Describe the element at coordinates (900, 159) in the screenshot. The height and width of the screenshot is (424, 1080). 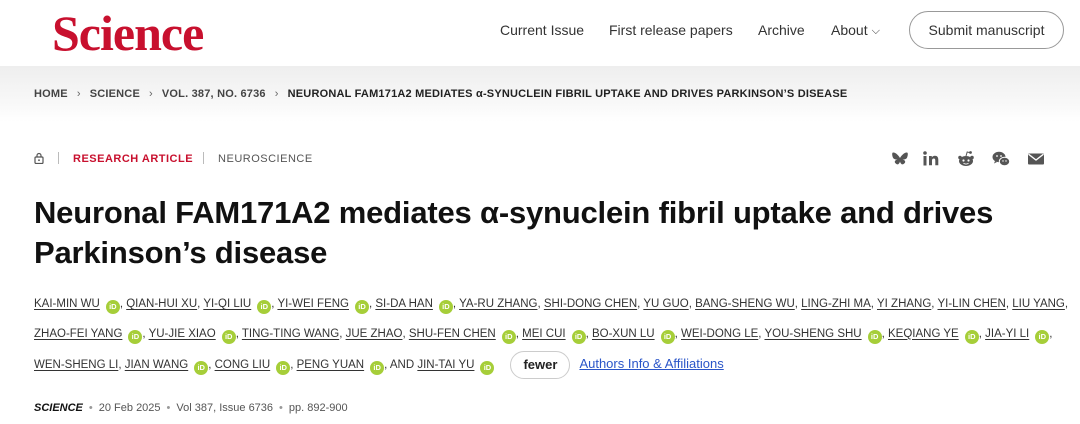
I see `bluesky-icon` at that location.